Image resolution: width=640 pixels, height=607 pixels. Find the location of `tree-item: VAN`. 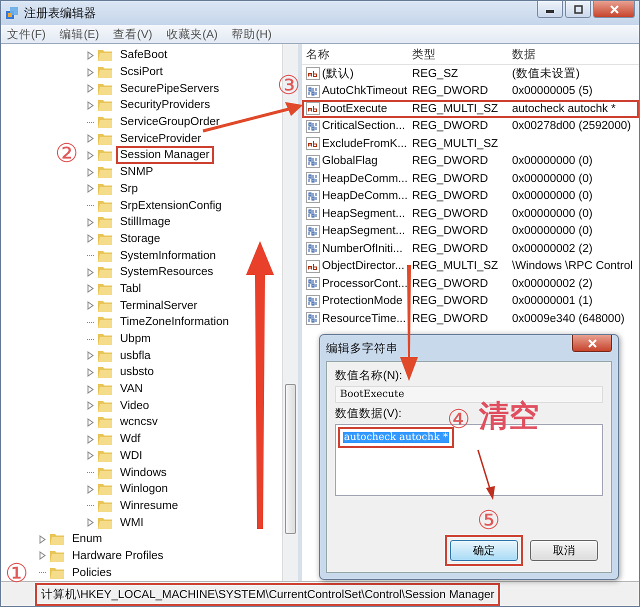

tree-item: VAN is located at coordinates (131, 389).